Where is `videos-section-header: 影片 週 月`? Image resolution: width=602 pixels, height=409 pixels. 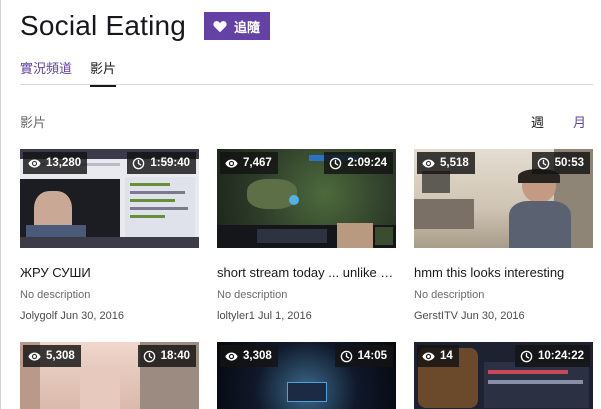 videos-section-header: 影片 週 月 is located at coordinates (303, 121).